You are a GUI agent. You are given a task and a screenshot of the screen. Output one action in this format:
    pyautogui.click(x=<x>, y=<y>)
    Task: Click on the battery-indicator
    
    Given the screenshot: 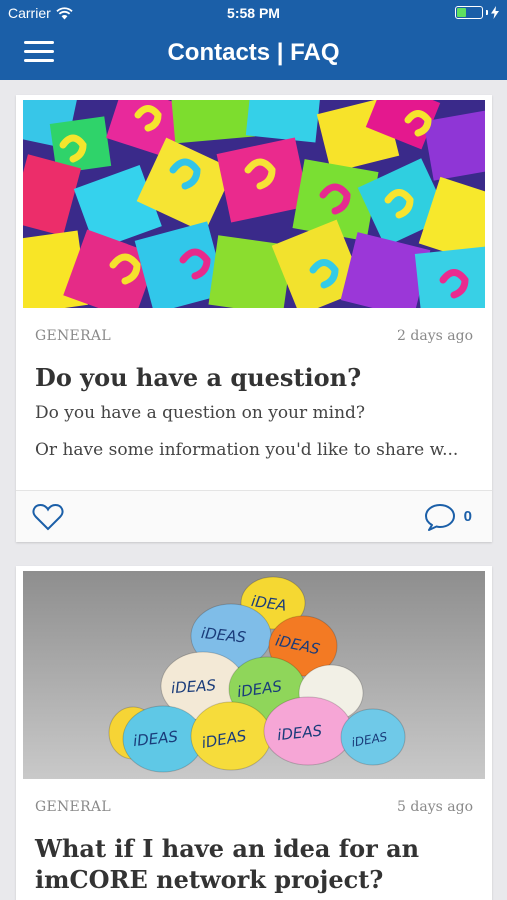 What is the action you would take?
    pyautogui.click(x=477, y=12)
    